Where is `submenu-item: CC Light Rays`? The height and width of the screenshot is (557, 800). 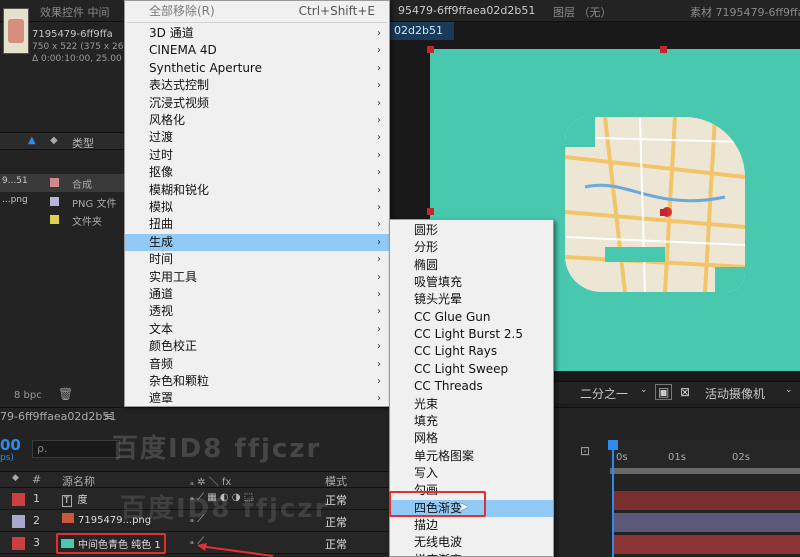 submenu-item: CC Light Rays is located at coordinates (471, 351).